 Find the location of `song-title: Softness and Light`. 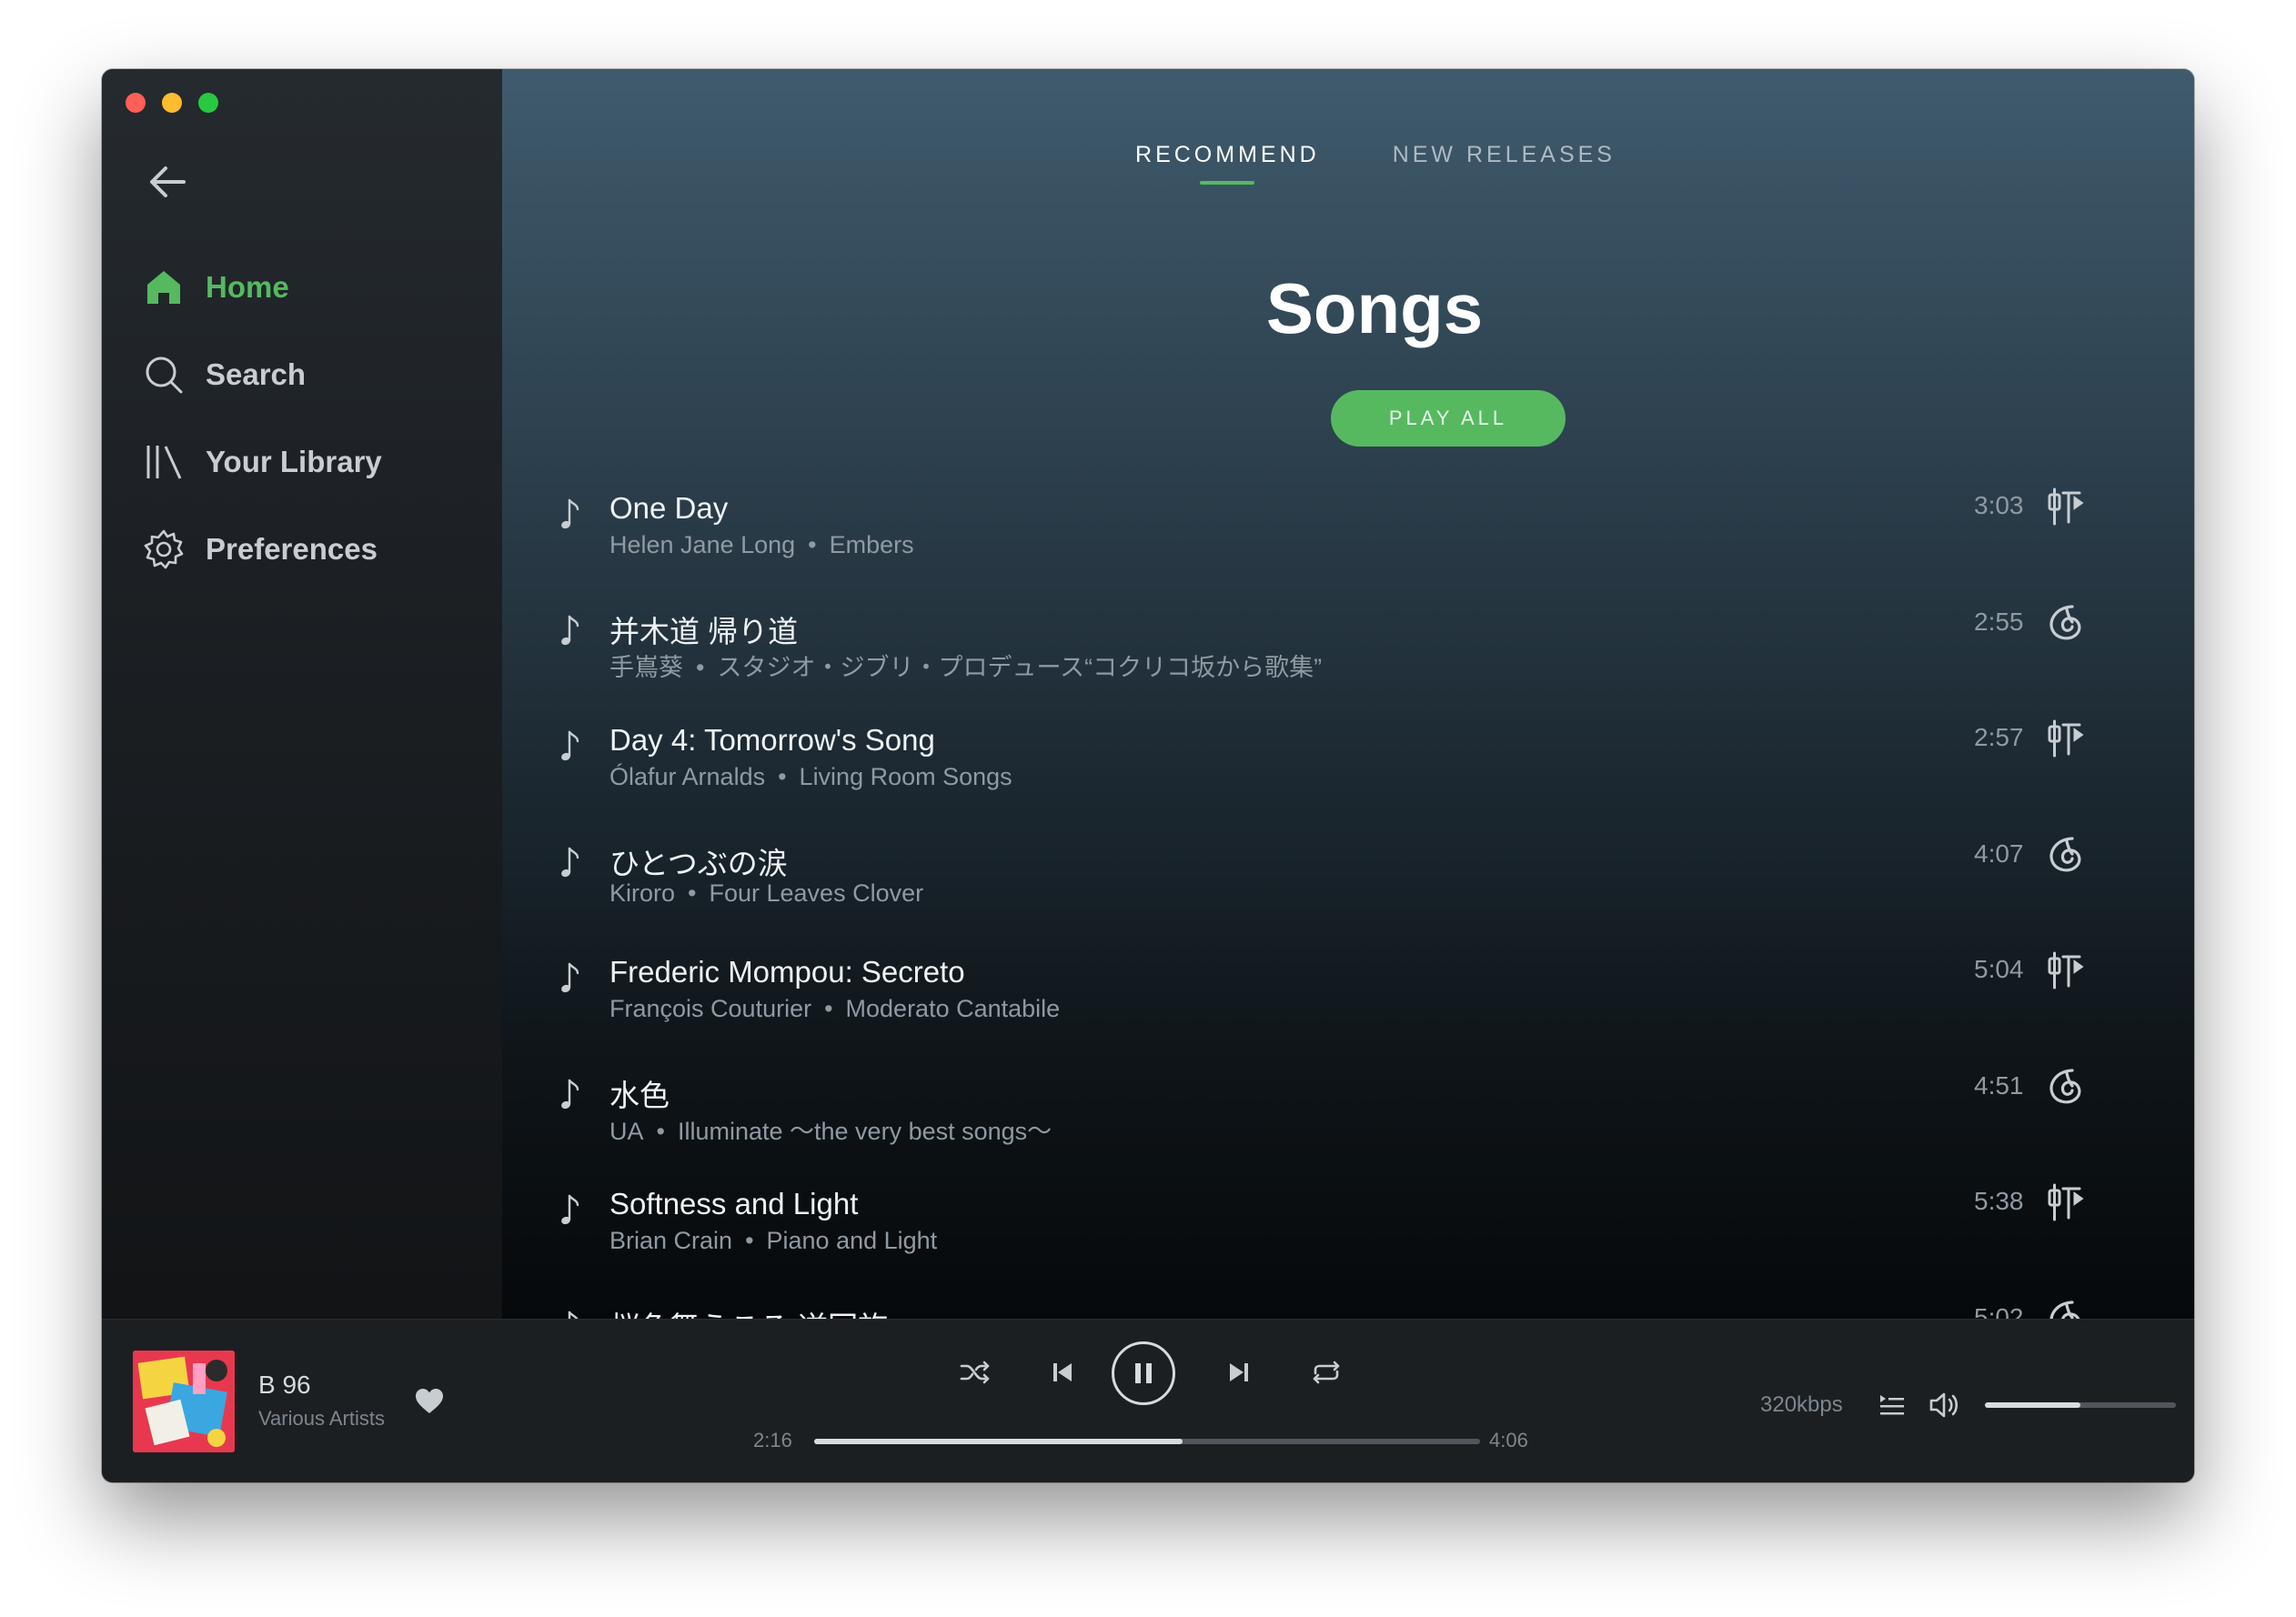

song-title: Softness and Light is located at coordinates (734, 1204).